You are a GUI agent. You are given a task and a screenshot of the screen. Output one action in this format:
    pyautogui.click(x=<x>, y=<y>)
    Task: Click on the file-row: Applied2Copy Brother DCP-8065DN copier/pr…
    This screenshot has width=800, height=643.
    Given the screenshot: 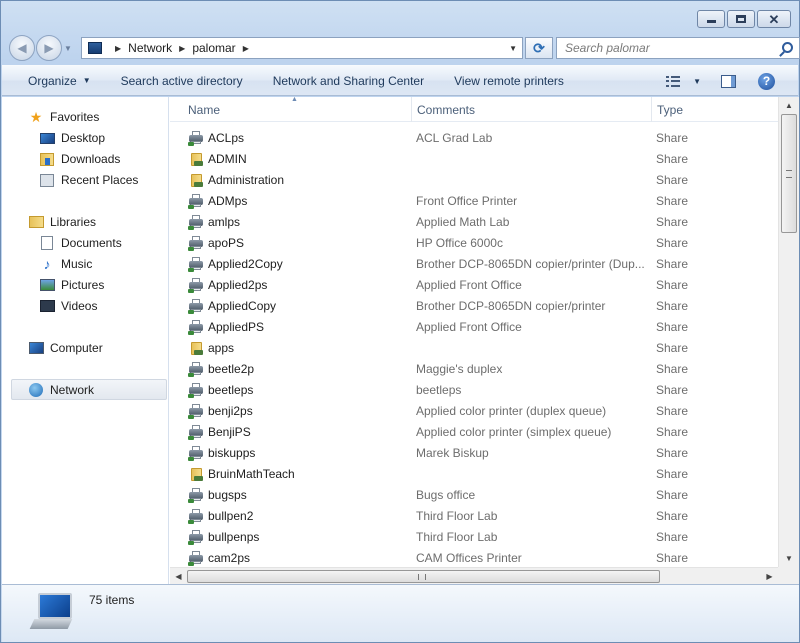 What is the action you would take?
    pyautogui.click(x=474, y=264)
    